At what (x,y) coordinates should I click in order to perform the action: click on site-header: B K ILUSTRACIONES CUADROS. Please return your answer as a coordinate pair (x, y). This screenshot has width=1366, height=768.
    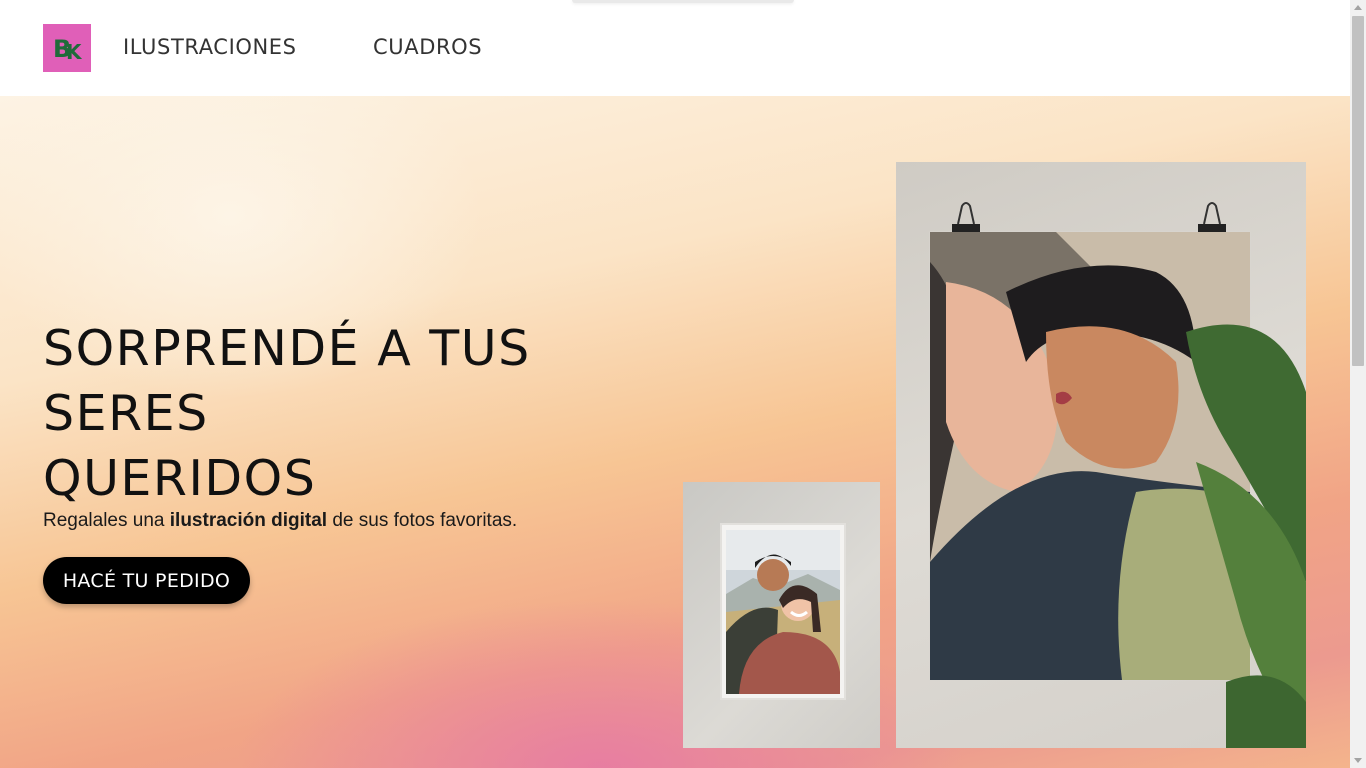
    Looking at the image, I should click on (675, 48).